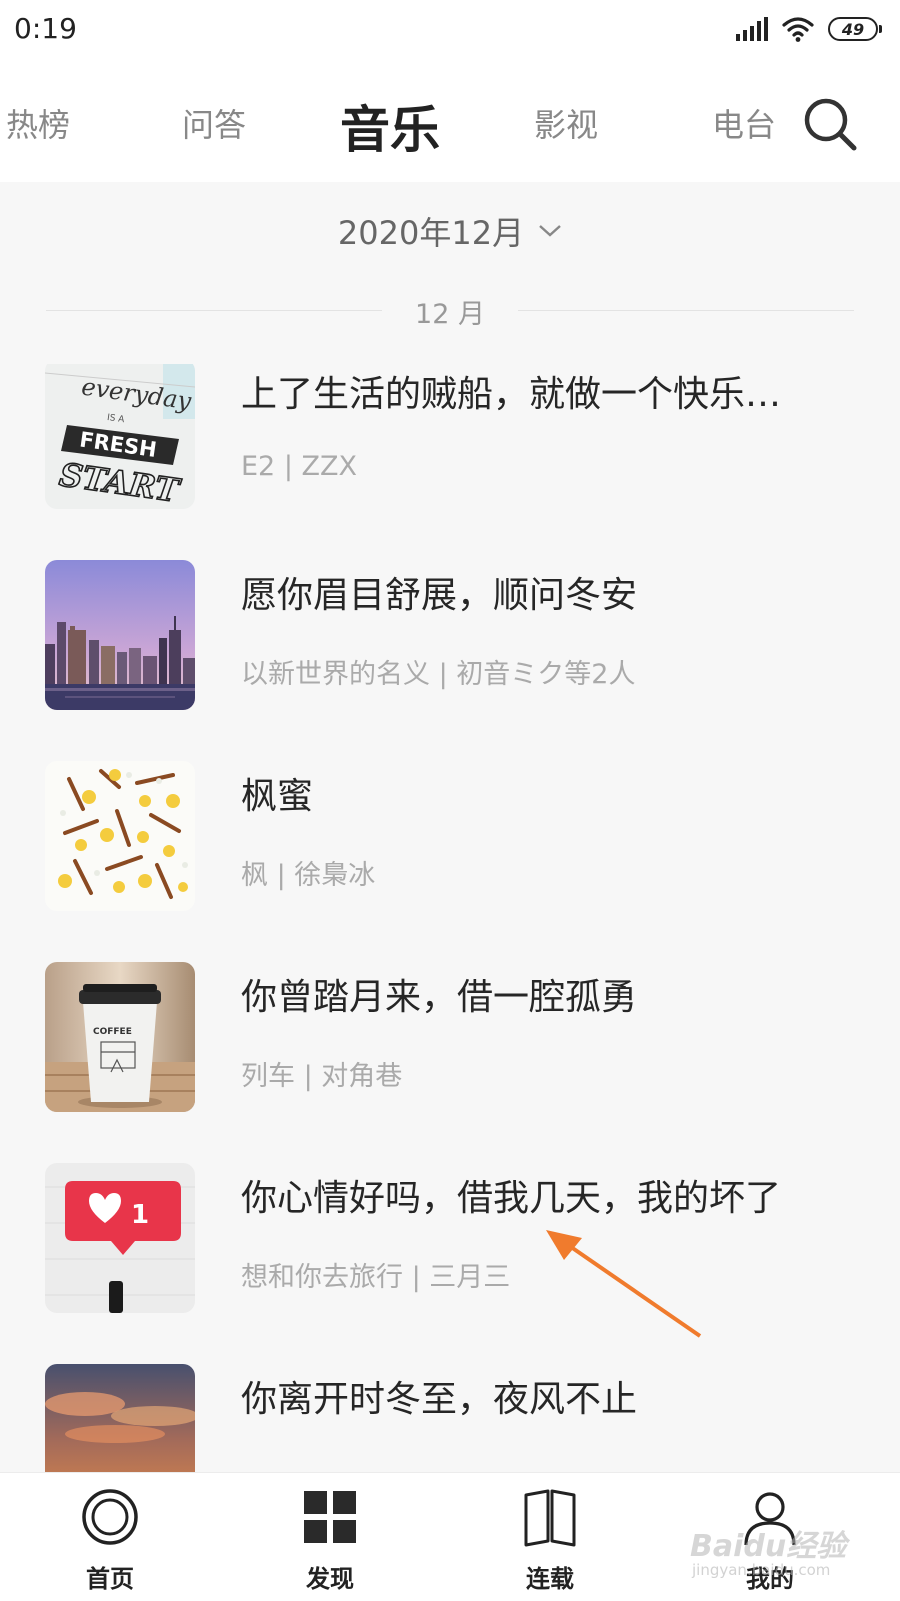 This screenshot has height=1601, width=900. What do you see at coordinates (768, 1546) in the screenshot?
I see `watermark-logo: Baidu经验` at bounding box center [768, 1546].